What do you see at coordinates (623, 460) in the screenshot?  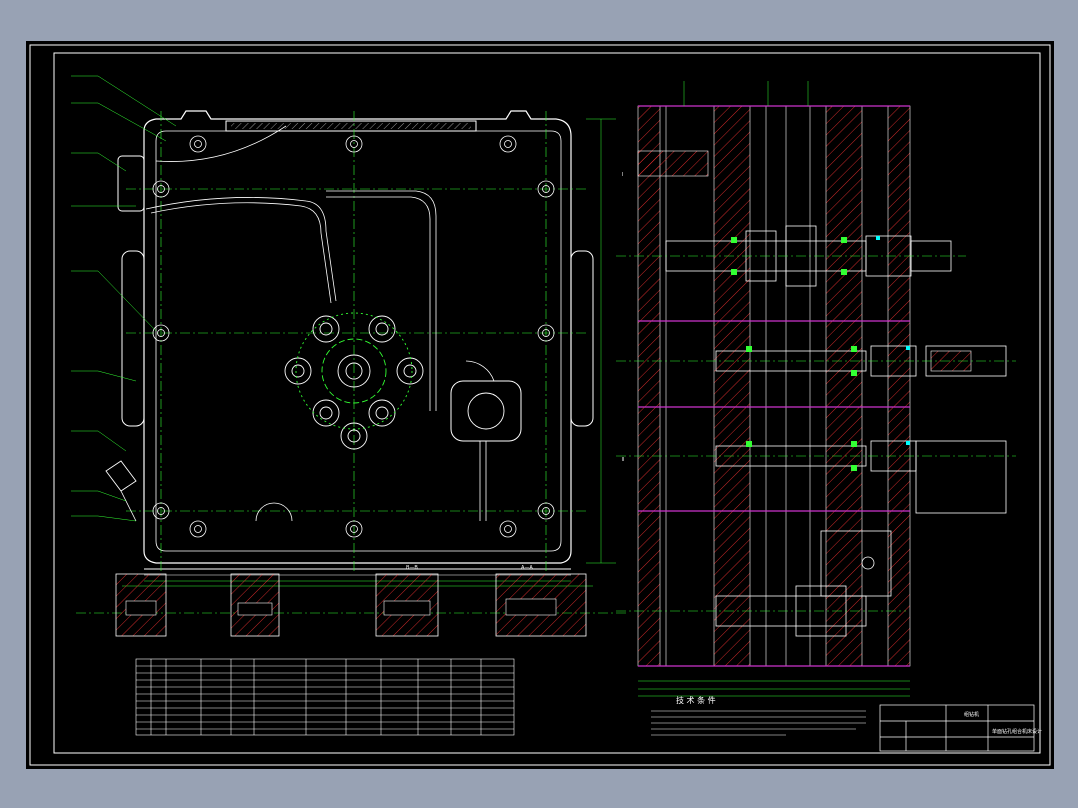 I see `section-ii-label: Ⅱ` at bounding box center [623, 460].